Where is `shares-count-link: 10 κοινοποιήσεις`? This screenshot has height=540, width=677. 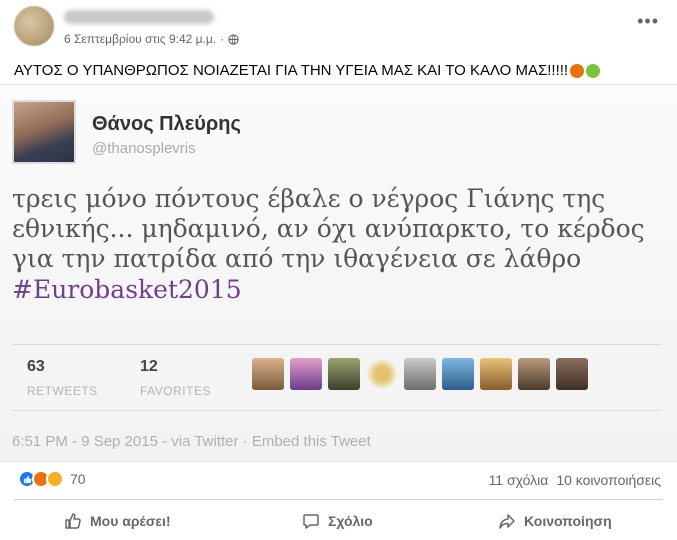
shares-count-link: 10 κοινοποιήσεις is located at coordinates (608, 480).